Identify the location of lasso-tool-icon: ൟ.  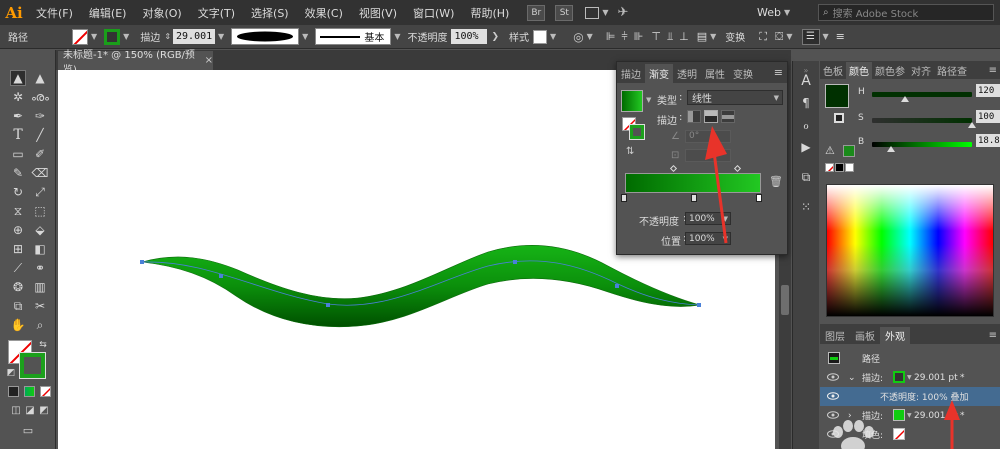
(40, 97).